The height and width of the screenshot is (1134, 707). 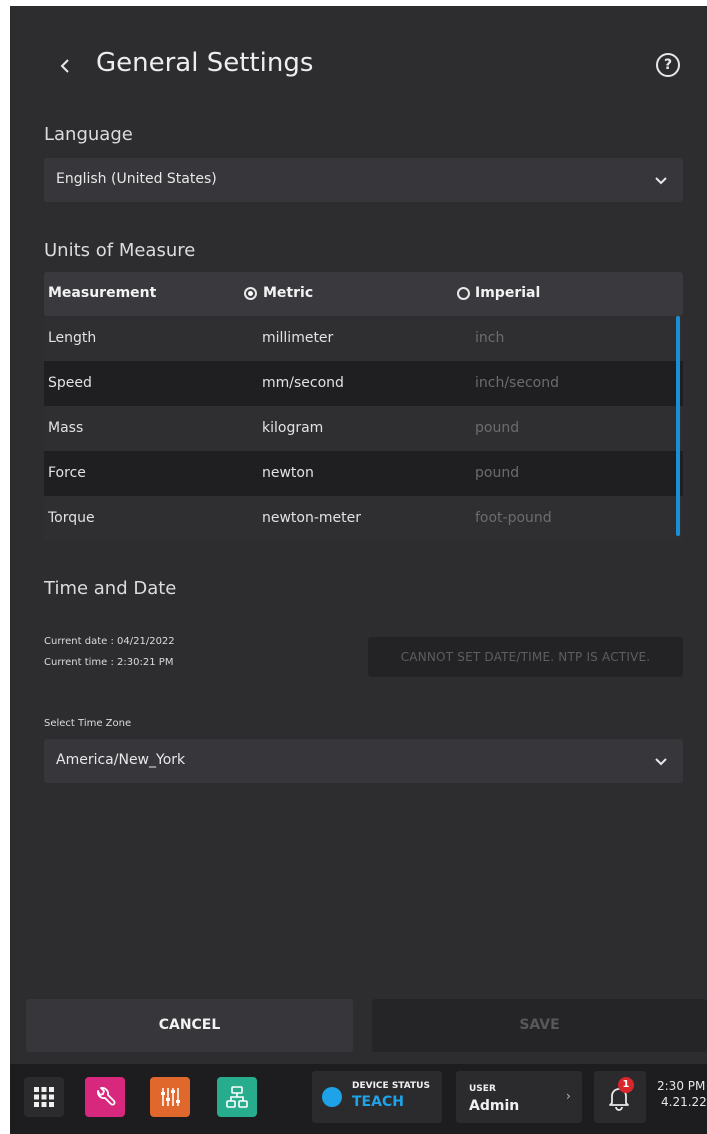 What do you see at coordinates (358, 1028) in the screenshot?
I see `action-bar: CANCEL SAVE` at bounding box center [358, 1028].